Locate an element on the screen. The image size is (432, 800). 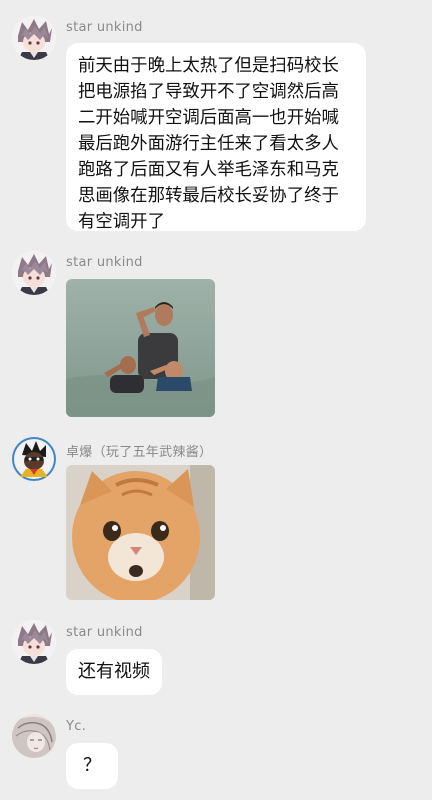
men-saluting-in-water-photo is located at coordinates (140, 348).